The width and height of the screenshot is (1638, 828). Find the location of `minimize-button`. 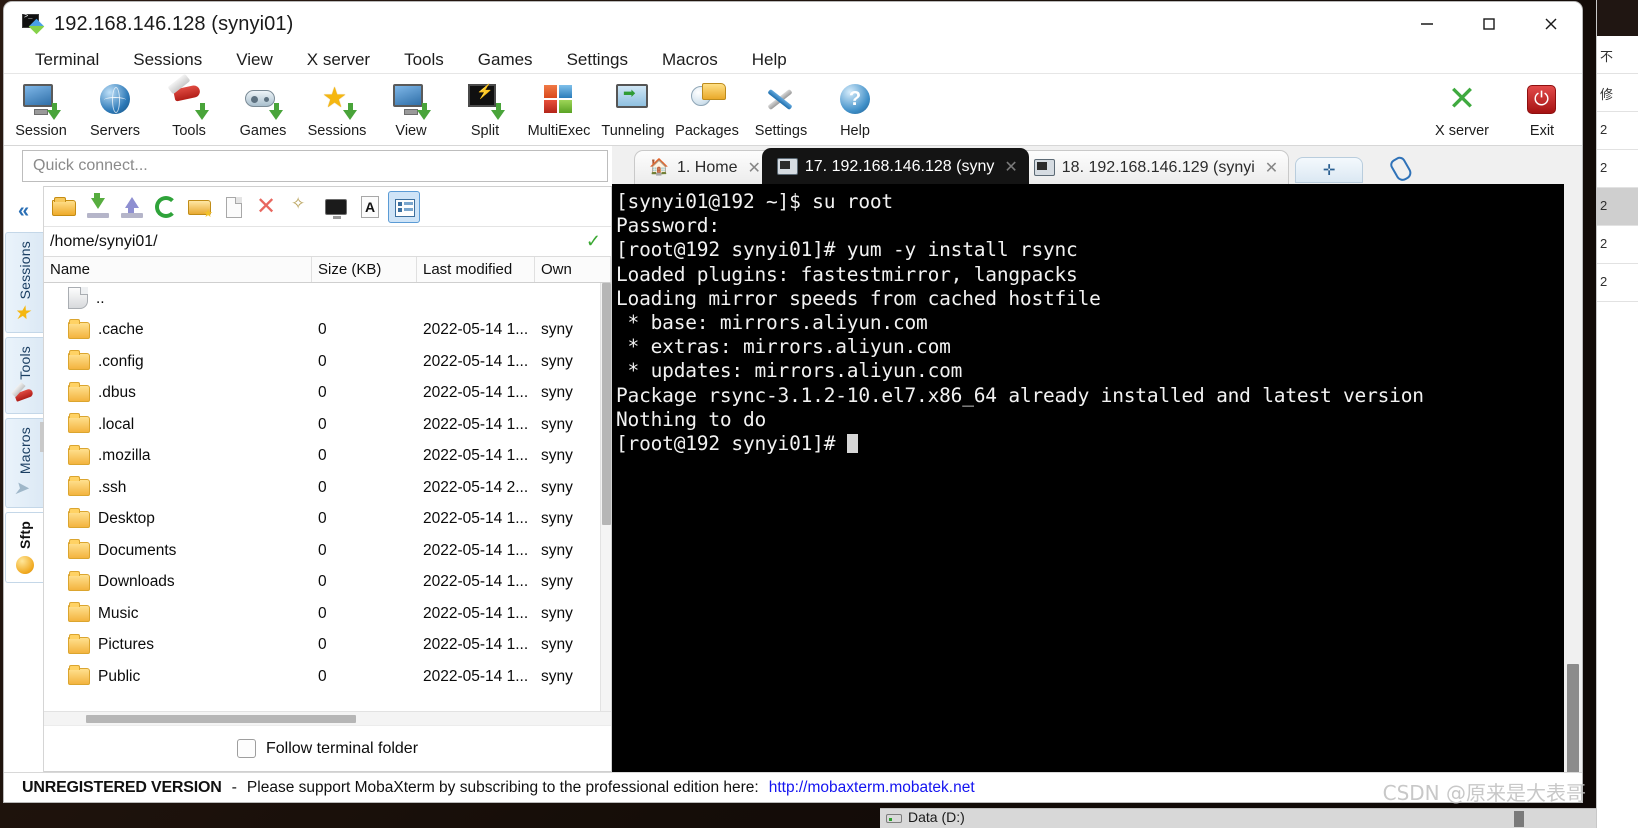

minimize-button is located at coordinates (1427, 24).